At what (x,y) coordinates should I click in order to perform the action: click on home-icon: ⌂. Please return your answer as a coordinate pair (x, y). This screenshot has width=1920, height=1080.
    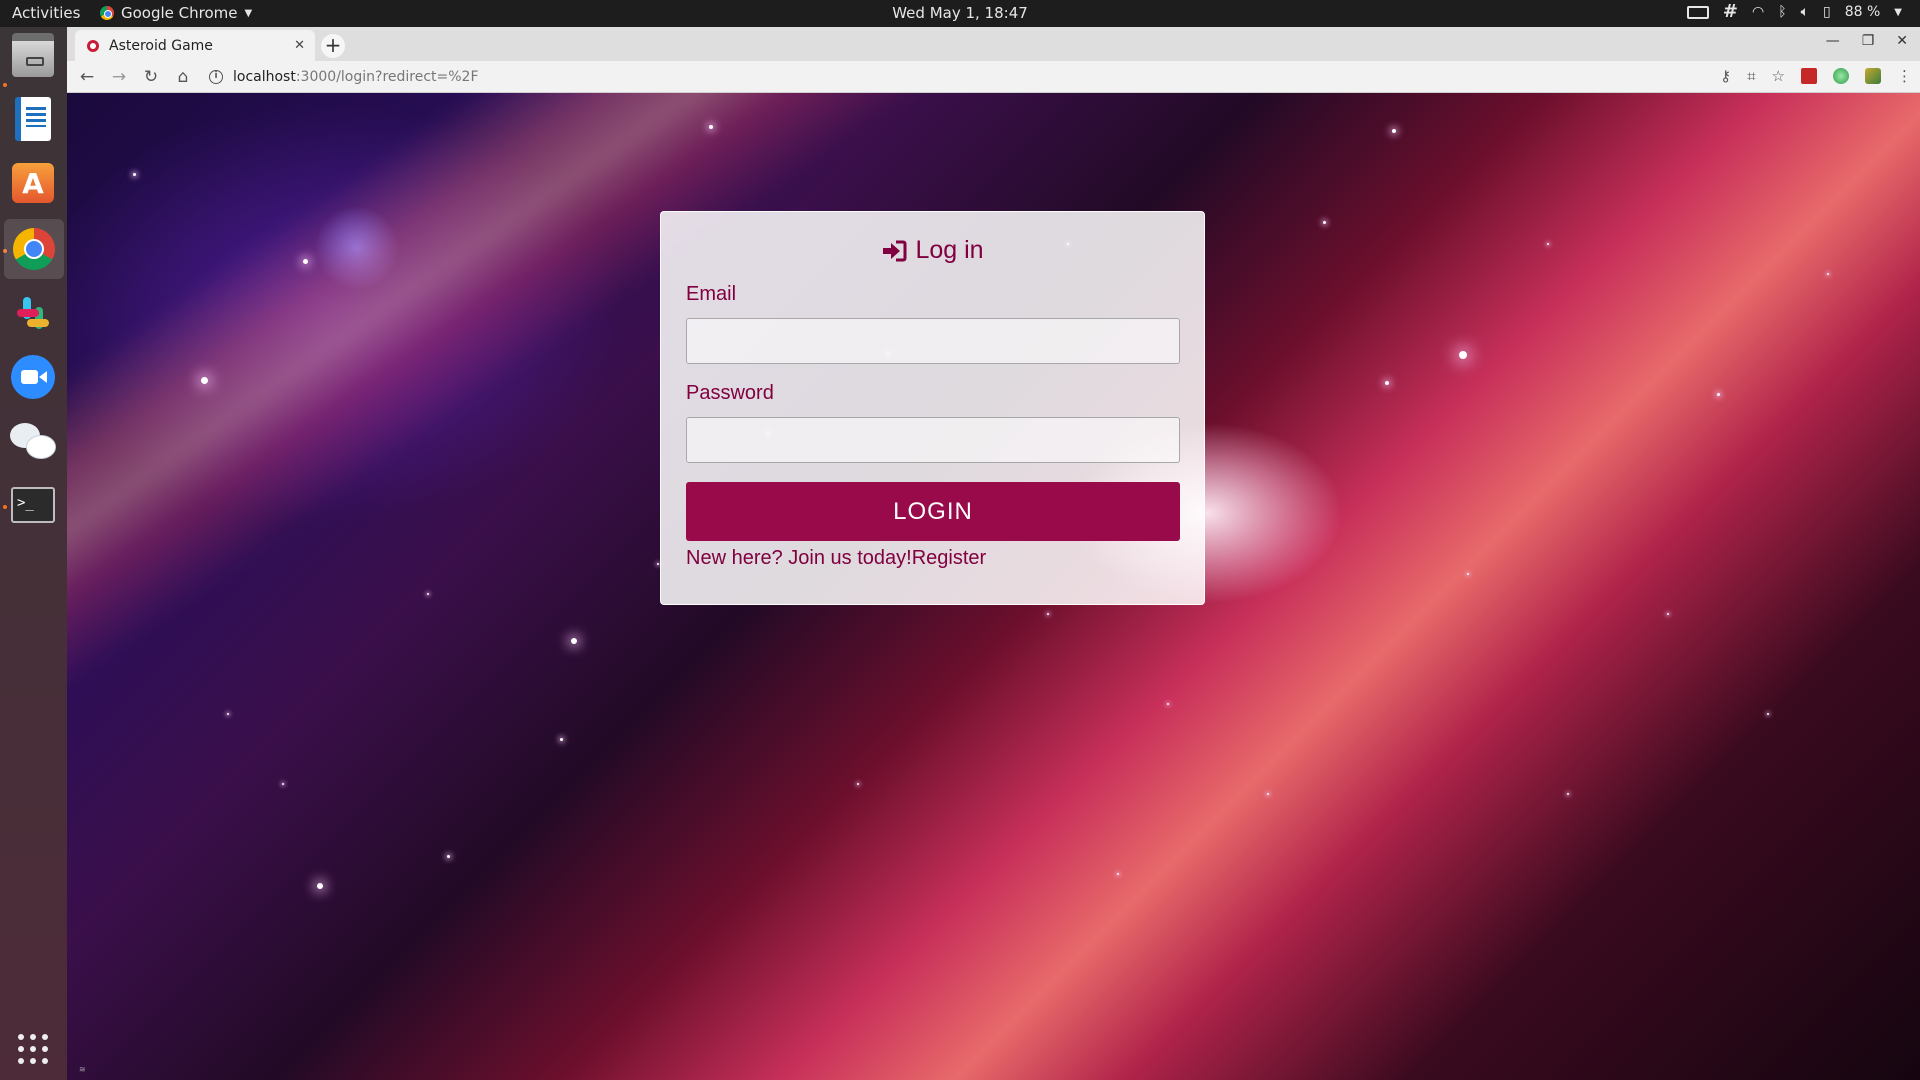
    Looking at the image, I should click on (183, 77).